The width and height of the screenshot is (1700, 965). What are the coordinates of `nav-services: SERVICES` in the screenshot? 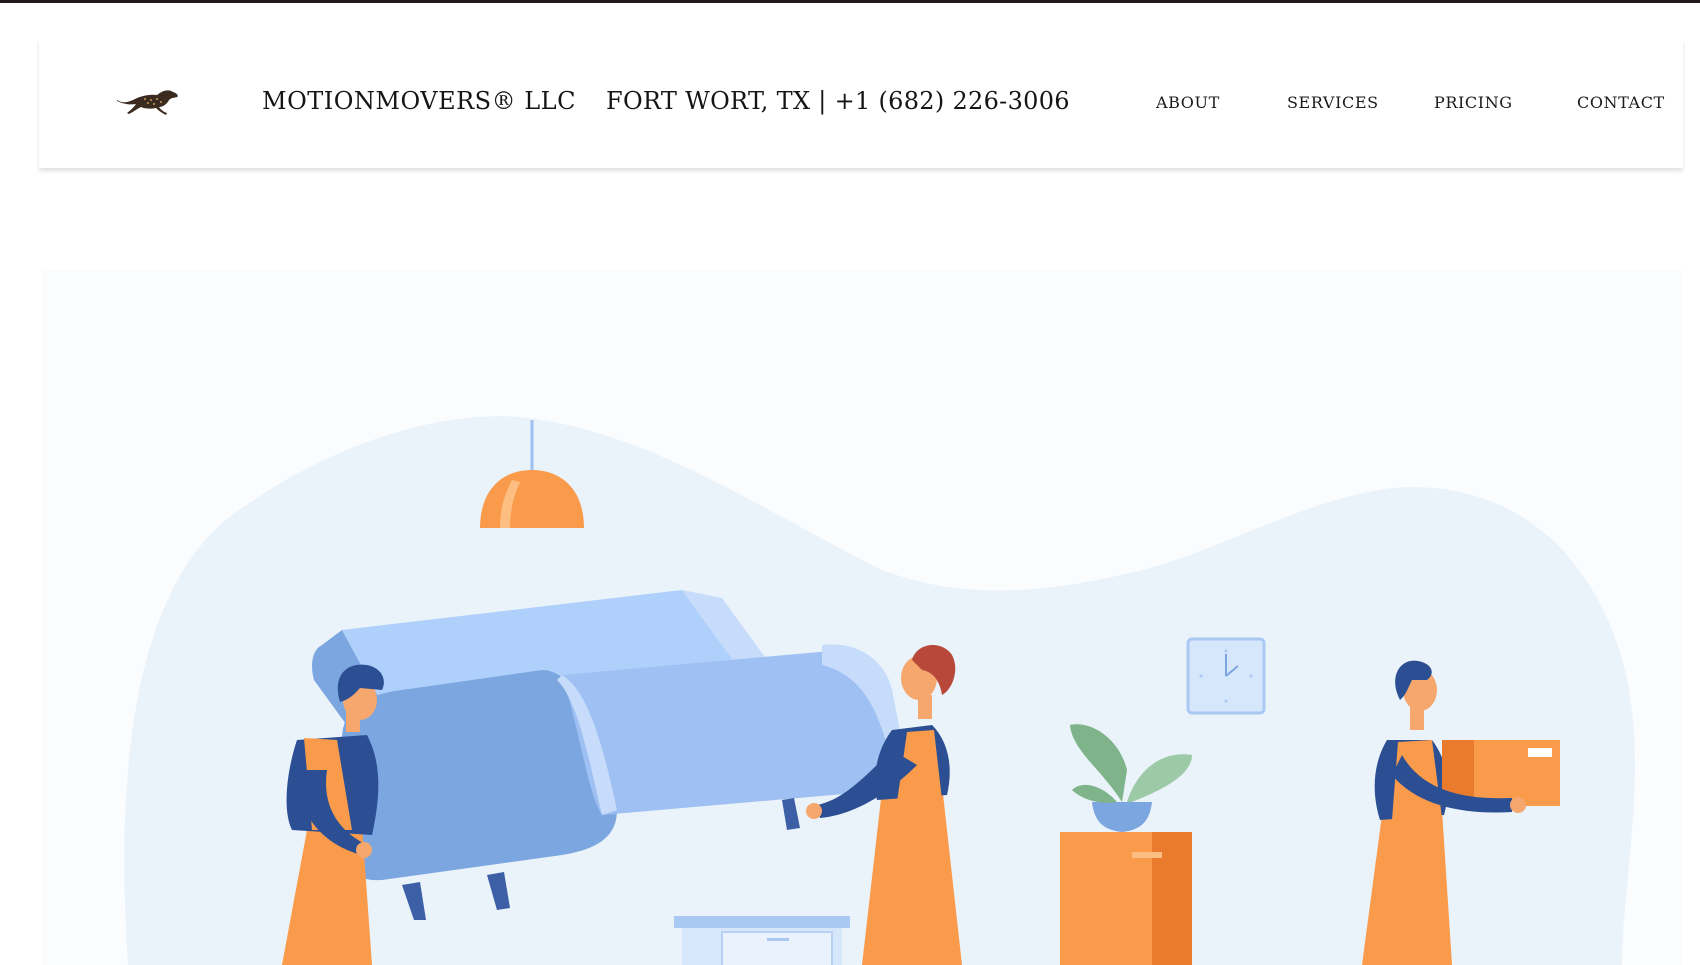 It's located at (1333, 102).